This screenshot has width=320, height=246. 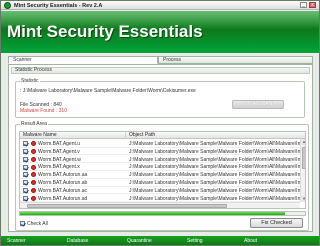 I want to click on malware-name-cell: Worm.BAT.Autorun.ad, so click(x=63, y=198).